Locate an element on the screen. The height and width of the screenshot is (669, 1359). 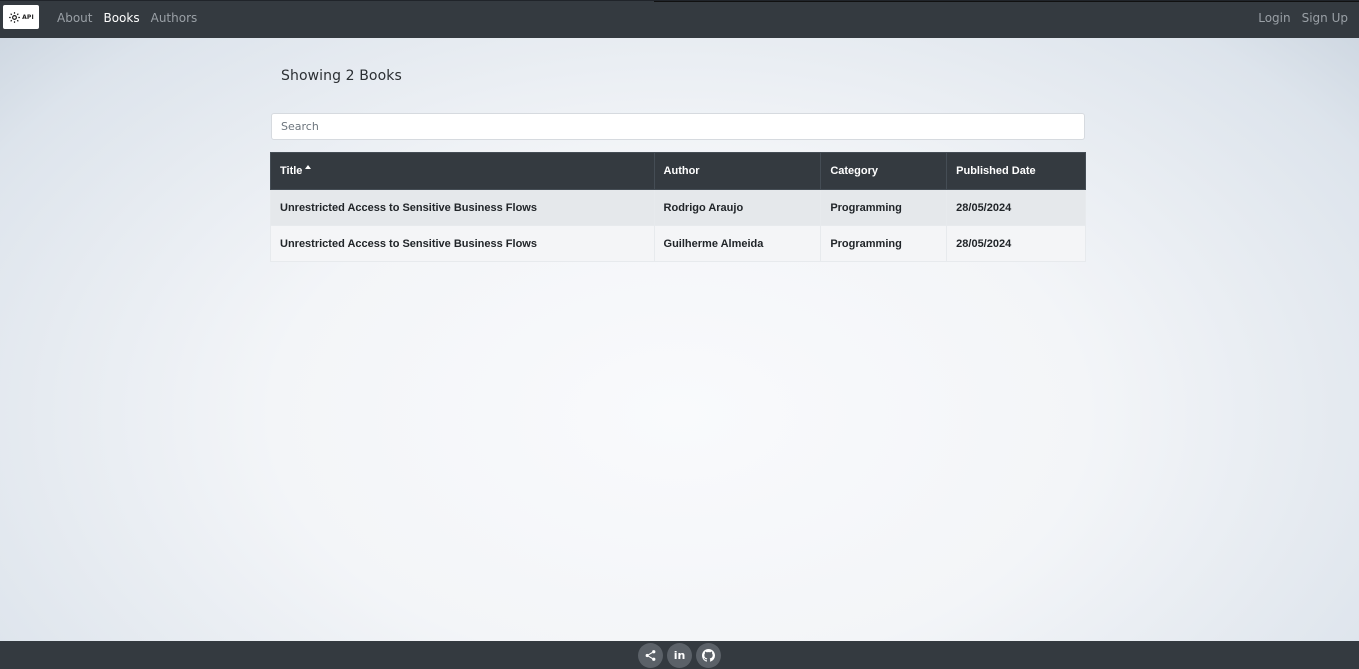
column-header-title-label: Title is located at coordinates (291, 171).